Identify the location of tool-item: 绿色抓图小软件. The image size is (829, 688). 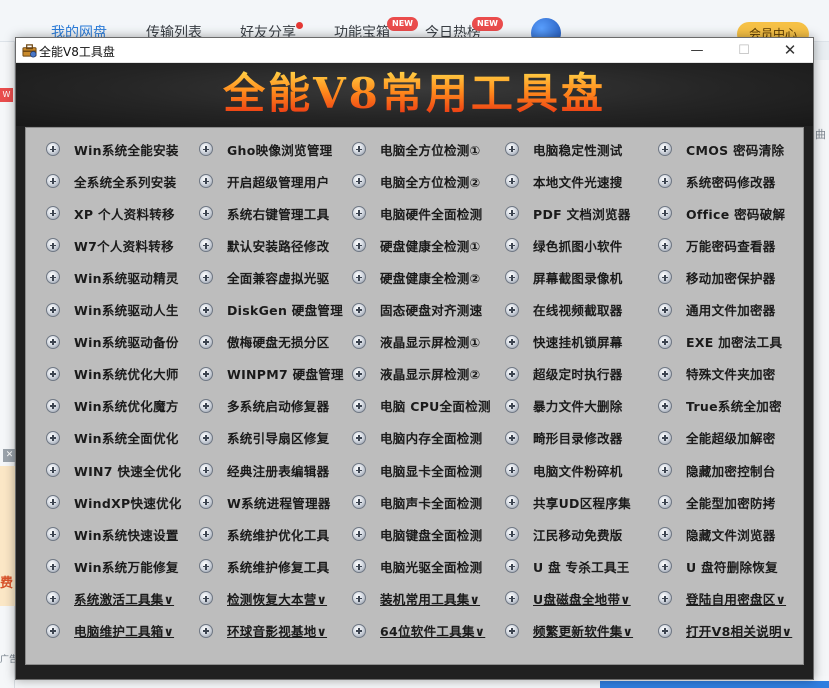
(564, 245).